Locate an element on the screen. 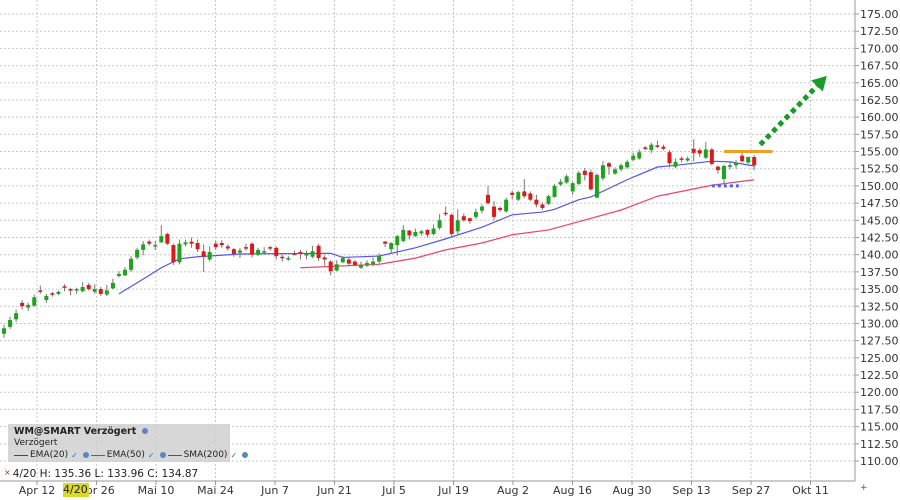  legend-items: EMA(20) ✓ EMA(50) ✓ SMA(200) ✓ is located at coordinates (132, 455).